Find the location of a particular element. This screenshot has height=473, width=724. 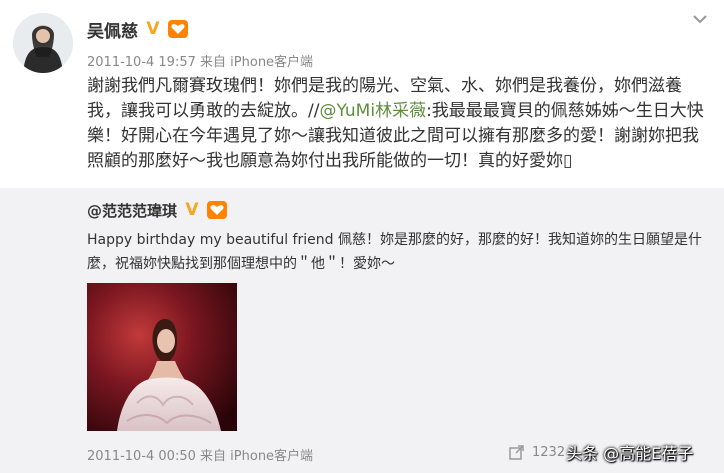

repost-time: 2011-10-4 00:50 is located at coordinates (141, 456).